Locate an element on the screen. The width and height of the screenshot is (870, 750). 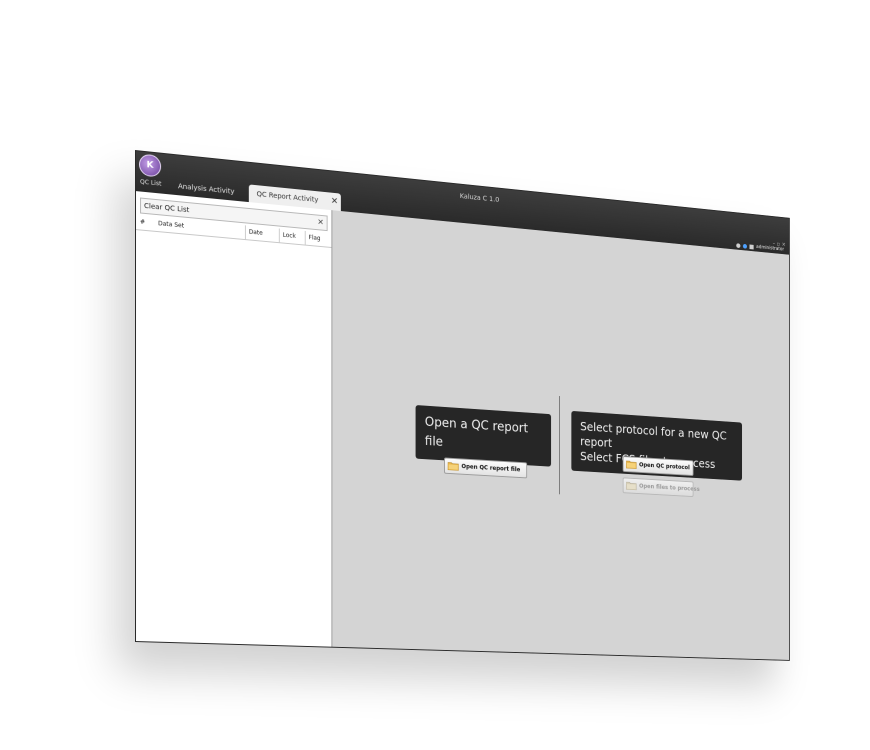
user-icon is located at coordinates (752, 246).